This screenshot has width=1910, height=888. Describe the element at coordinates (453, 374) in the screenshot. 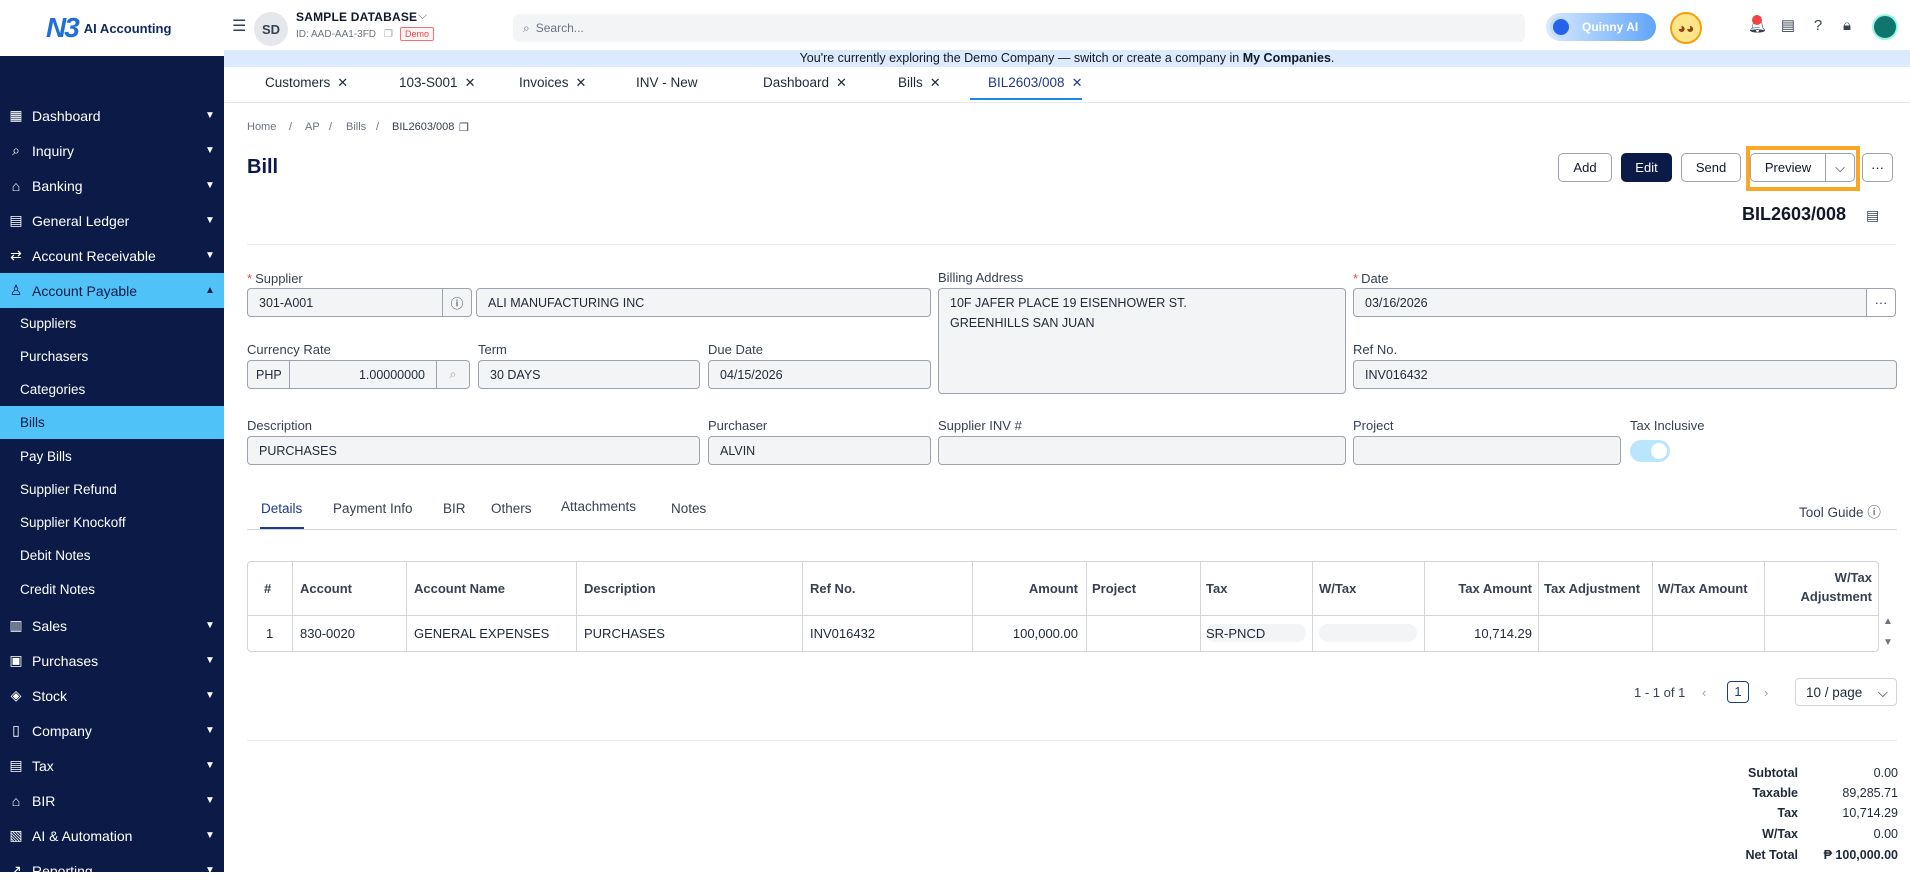

I see `search-icon: ⌕` at that location.